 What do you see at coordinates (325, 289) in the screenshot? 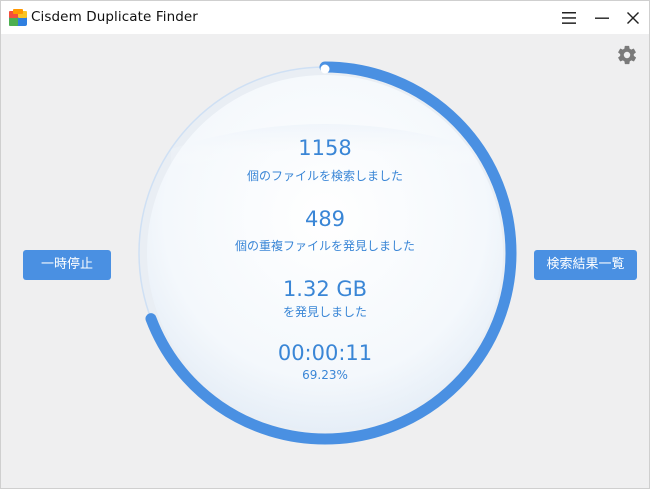
I see `duplicate-size: 1.32 GB` at bounding box center [325, 289].